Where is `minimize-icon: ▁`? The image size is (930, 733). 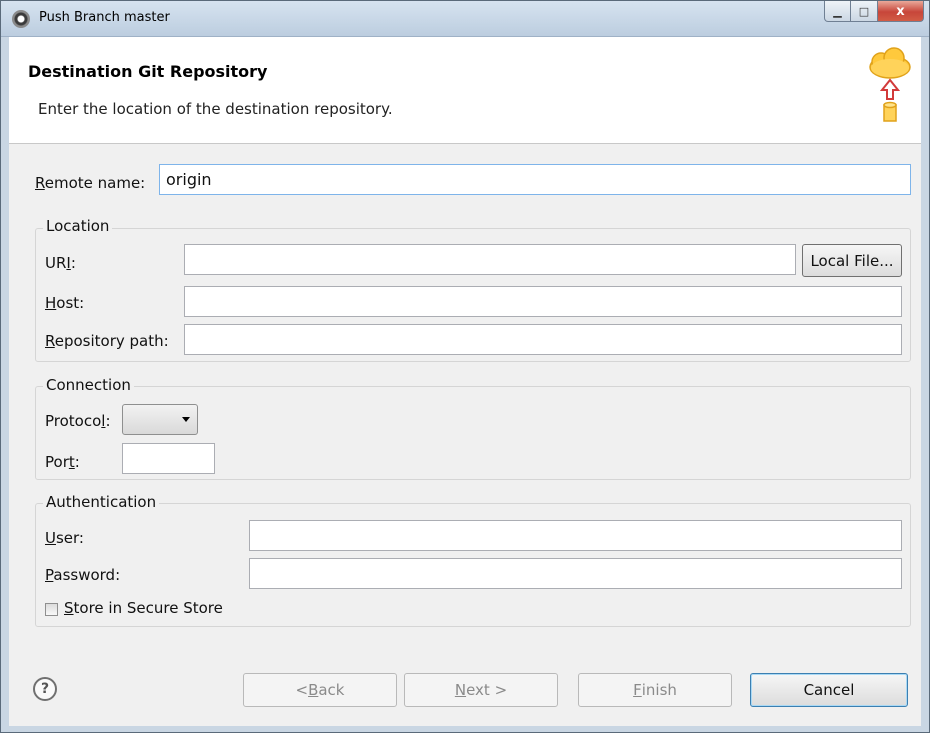
minimize-icon: ▁ is located at coordinates (837, 11).